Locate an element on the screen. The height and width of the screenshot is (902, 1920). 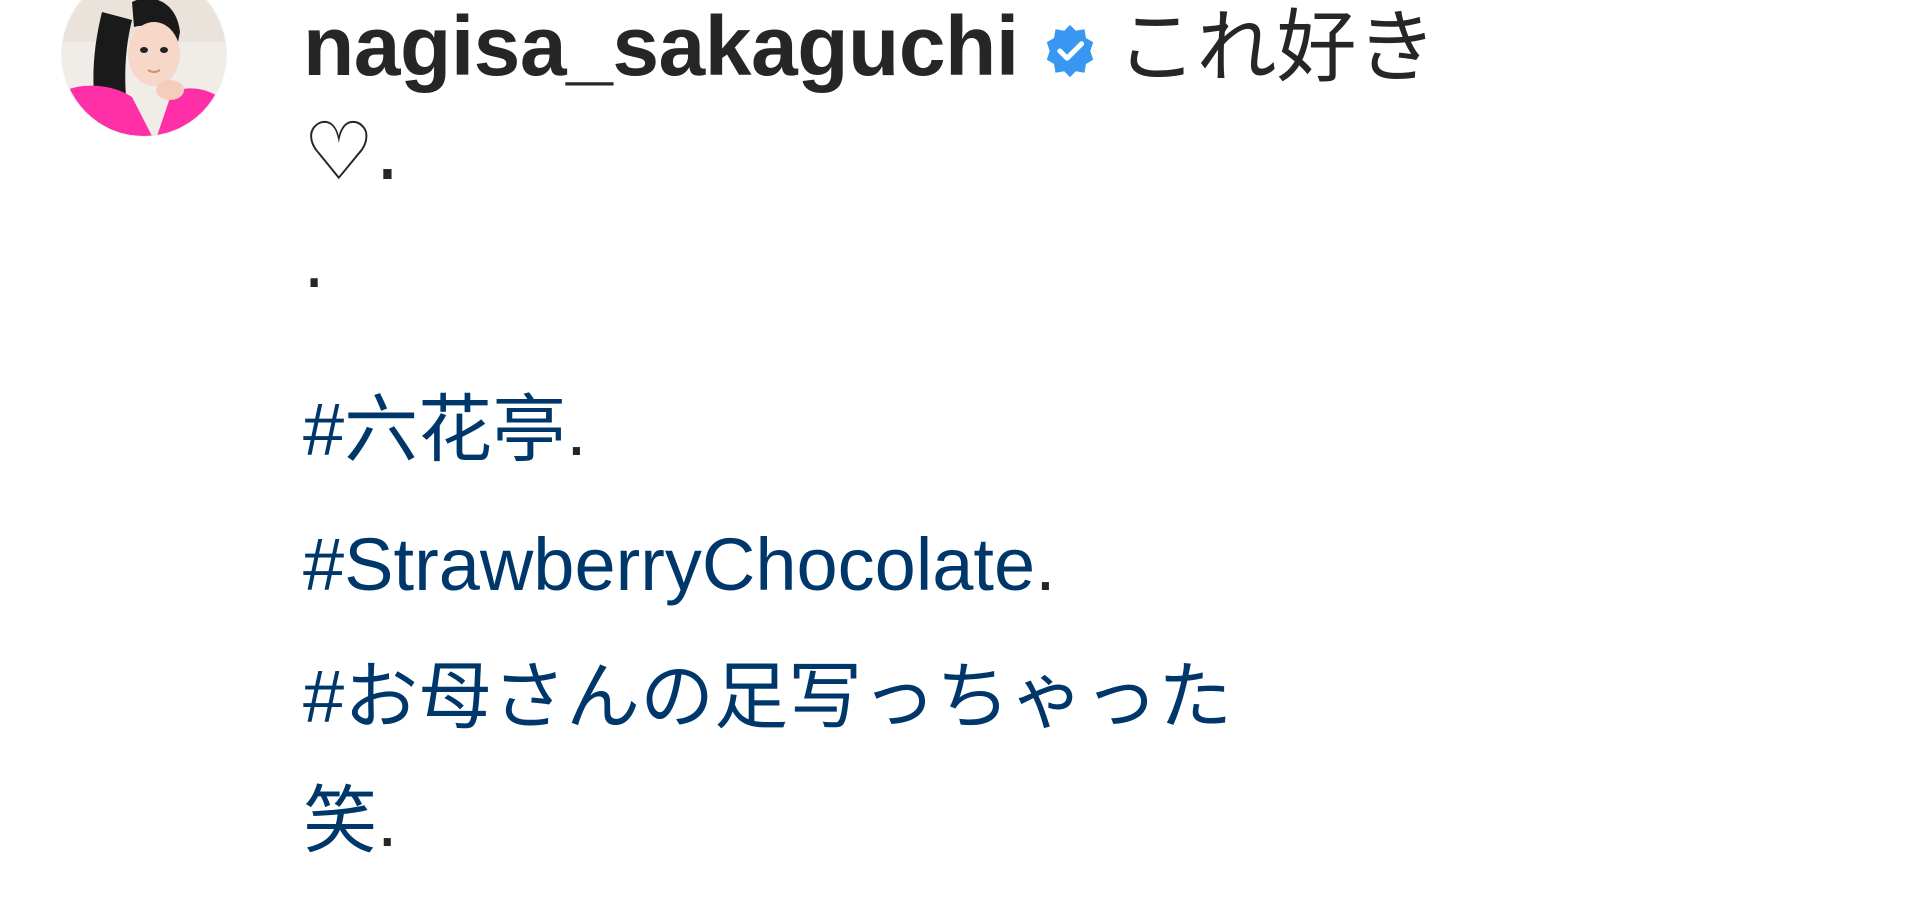
hashtag-line-4: 笑. is located at coordinates (350, 821).